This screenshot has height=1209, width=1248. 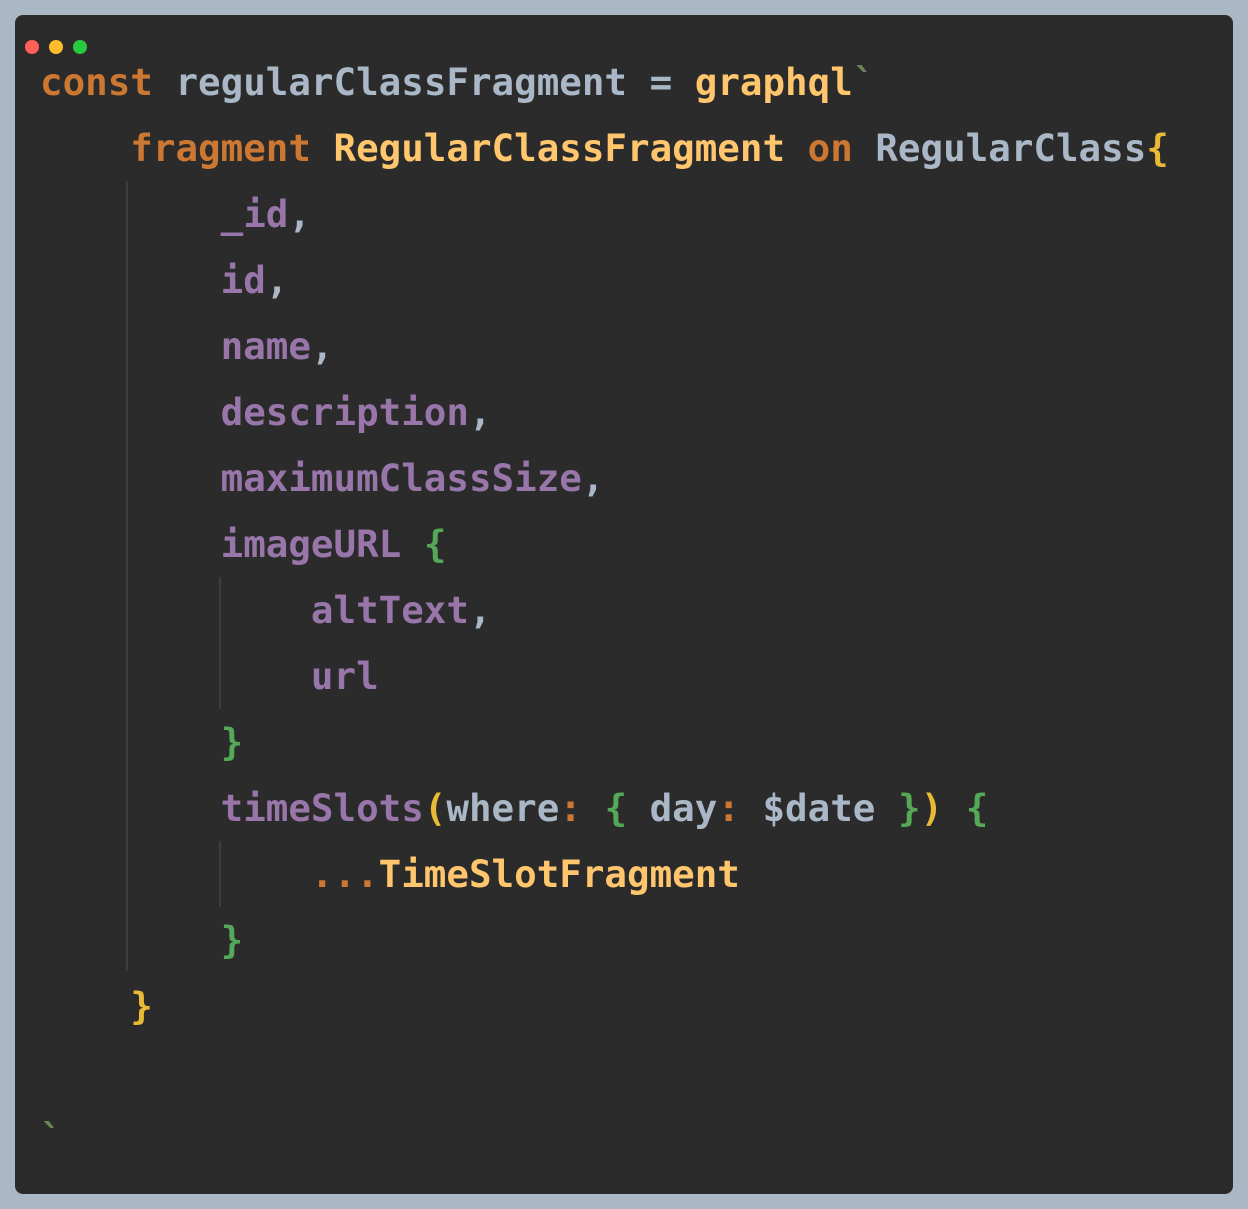 What do you see at coordinates (254, 412) in the screenshot?
I see `code-token: description` at bounding box center [254, 412].